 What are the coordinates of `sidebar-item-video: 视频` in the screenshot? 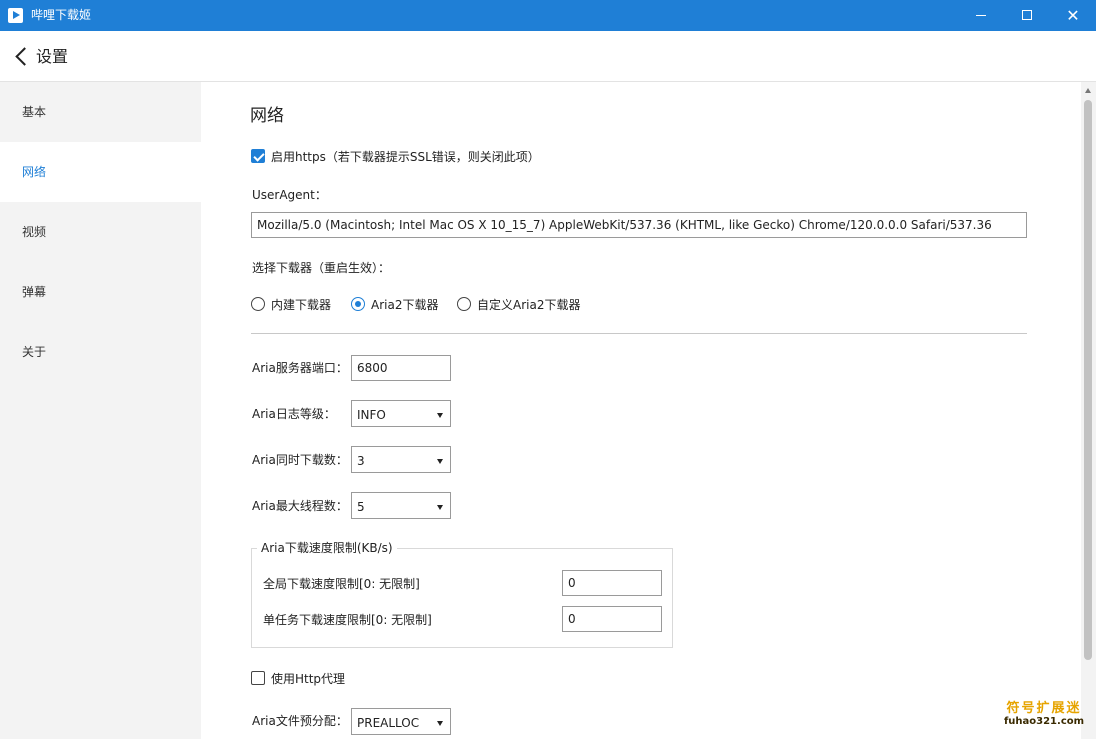 It's located at (100, 232).